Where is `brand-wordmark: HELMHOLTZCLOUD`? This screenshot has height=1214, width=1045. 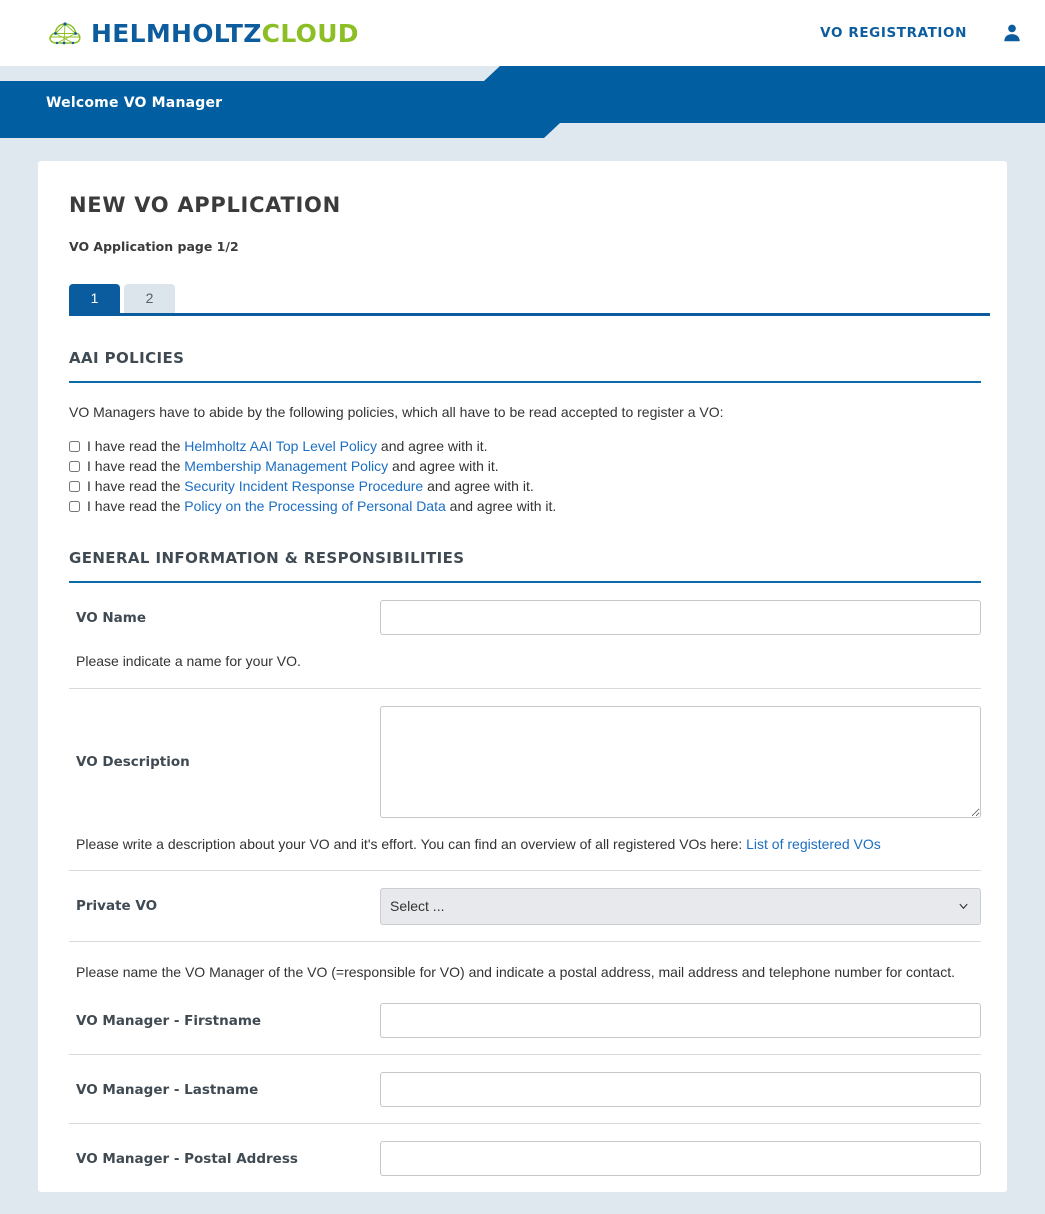
brand-wordmark: HELMHOLTZCLOUD is located at coordinates (225, 33).